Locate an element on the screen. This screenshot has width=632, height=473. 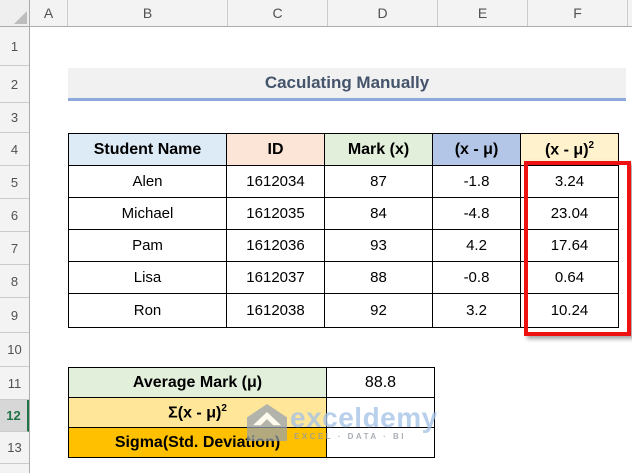
column-header-partial is located at coordinates (630, 13).